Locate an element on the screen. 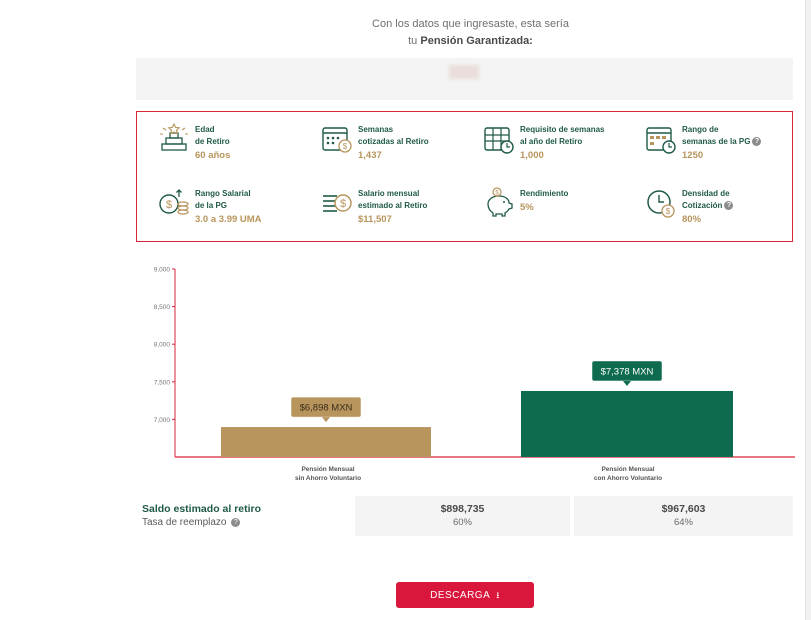 This screenshot has width=811, height=620. salary-coins-icon: $ is located at coordinates (174, 203).